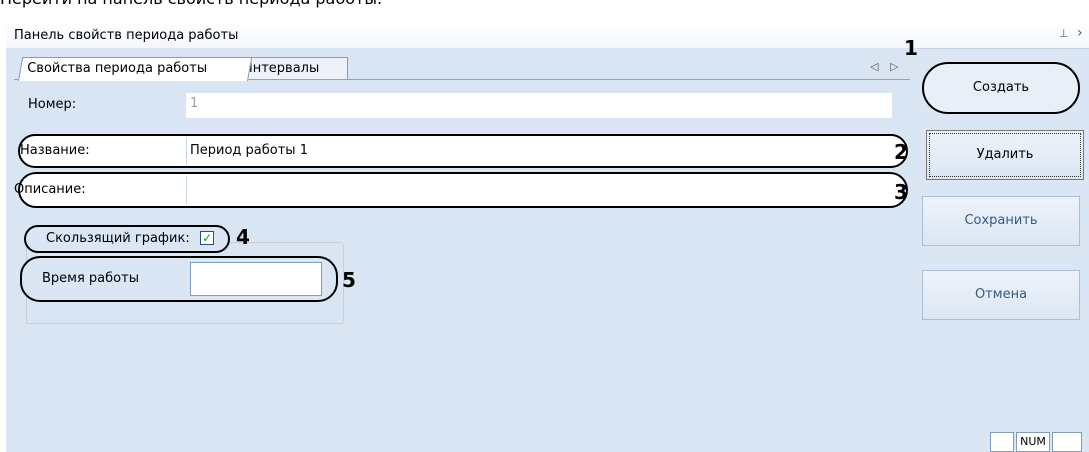 The width and height of the screenshot is (1089, 452). I want to click on tab-scroll-right-icon: ▷, so click(894, 66).